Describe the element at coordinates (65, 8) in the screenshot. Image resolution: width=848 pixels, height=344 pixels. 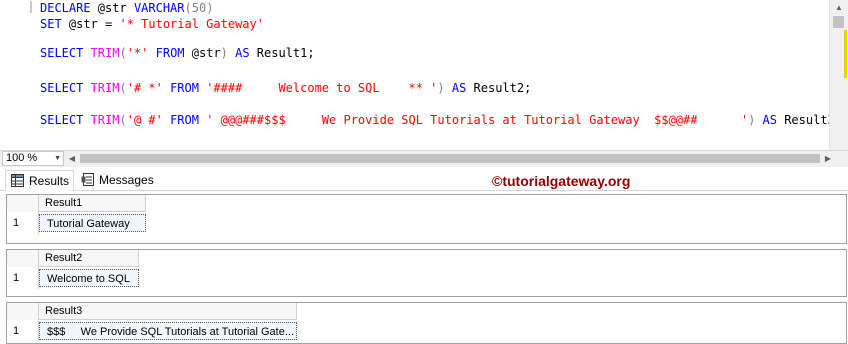
I see `keyword: DECLARE` at that location.